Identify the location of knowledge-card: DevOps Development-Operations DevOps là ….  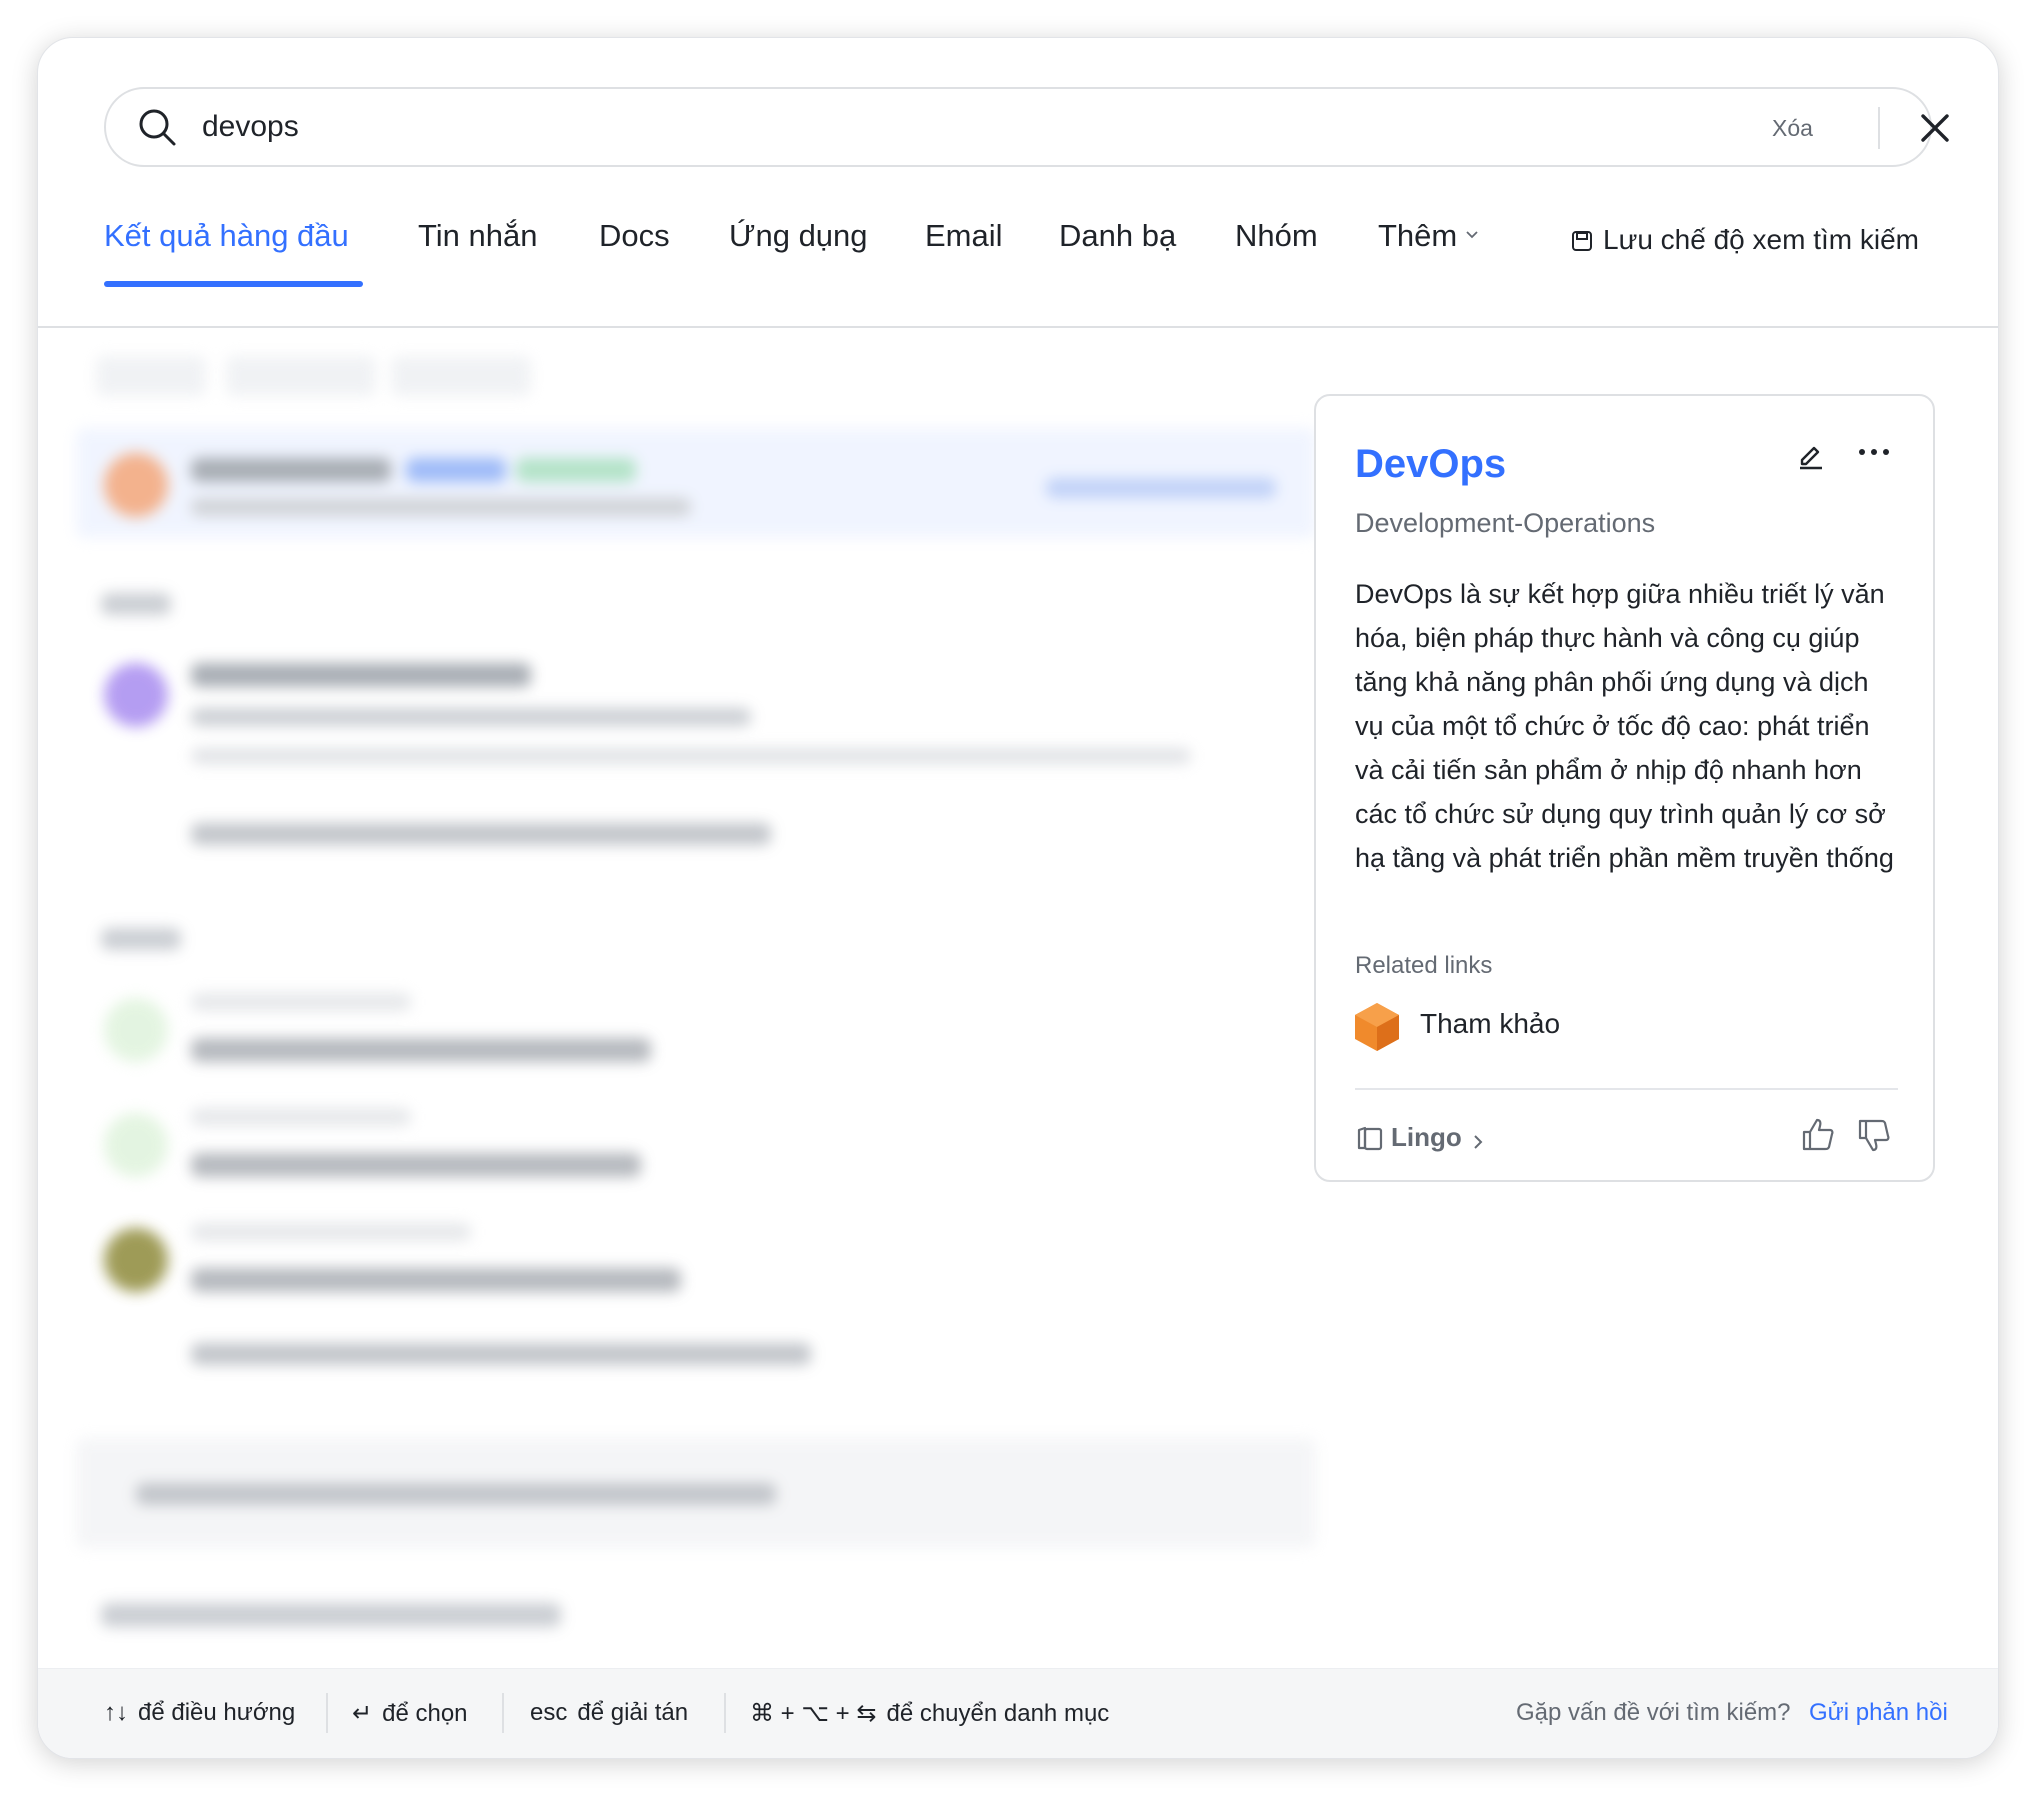
(1624, 788).